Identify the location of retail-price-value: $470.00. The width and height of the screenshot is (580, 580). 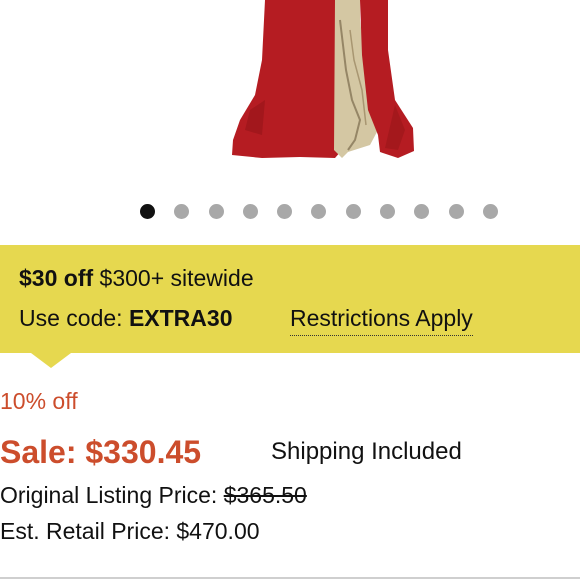
(218, 531).